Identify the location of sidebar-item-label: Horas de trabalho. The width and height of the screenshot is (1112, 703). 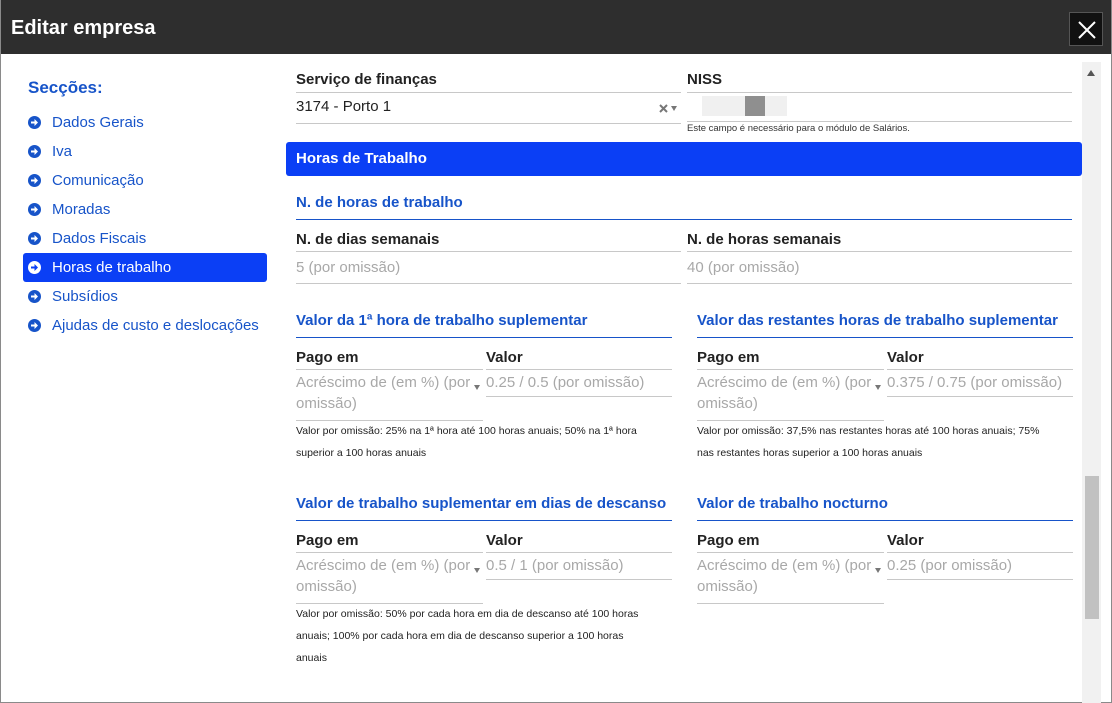
(112, 267).